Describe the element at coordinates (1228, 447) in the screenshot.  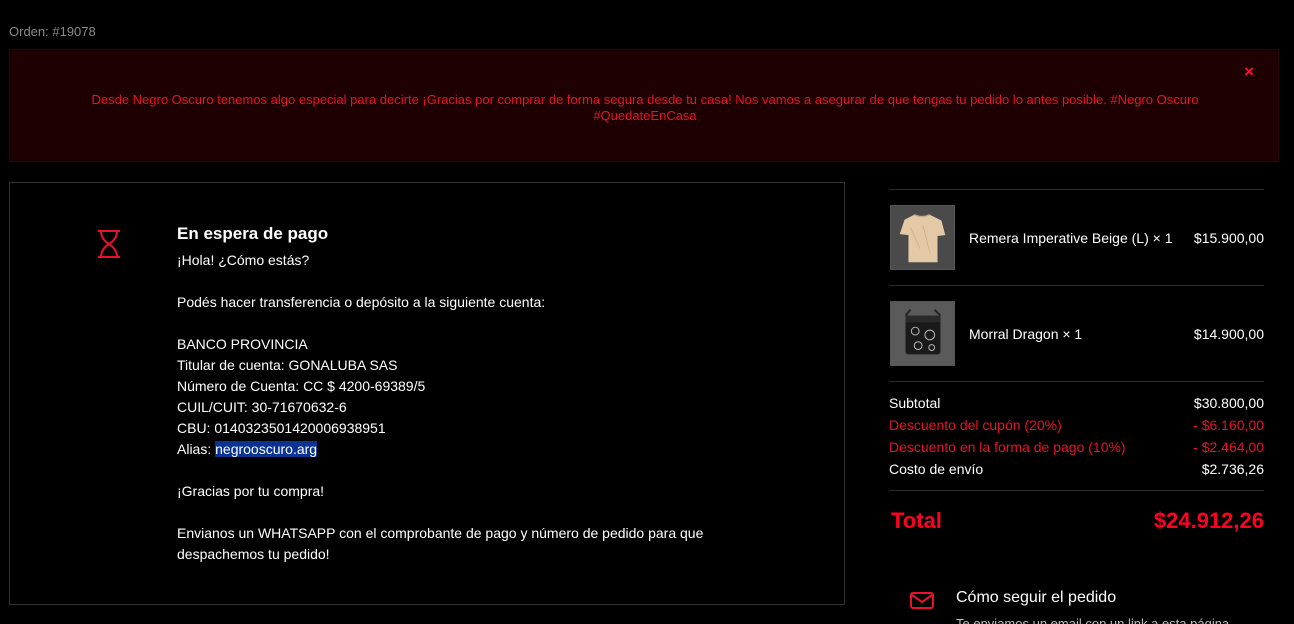
I see `payment-discount-value: - $2.464,00` at that location.